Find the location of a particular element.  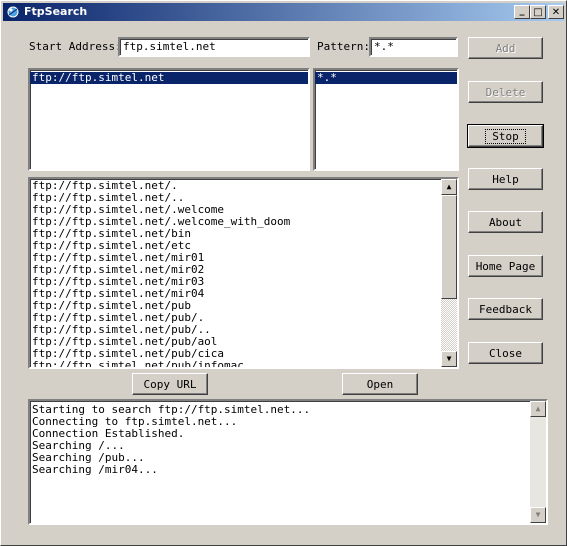

start-address-input: ftp.simtel.net is located at coordinates (214, 47).